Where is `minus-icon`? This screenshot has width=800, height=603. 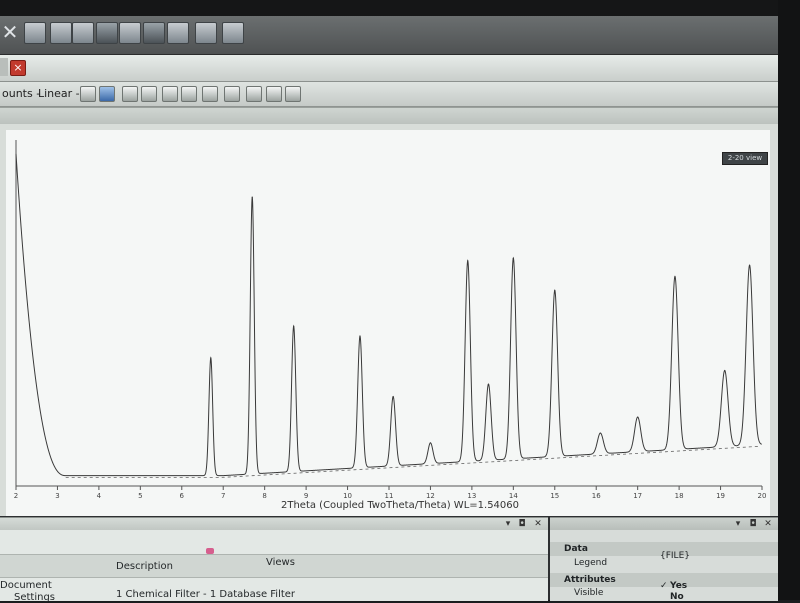
minus-icon is located at coordinates (149, 94).